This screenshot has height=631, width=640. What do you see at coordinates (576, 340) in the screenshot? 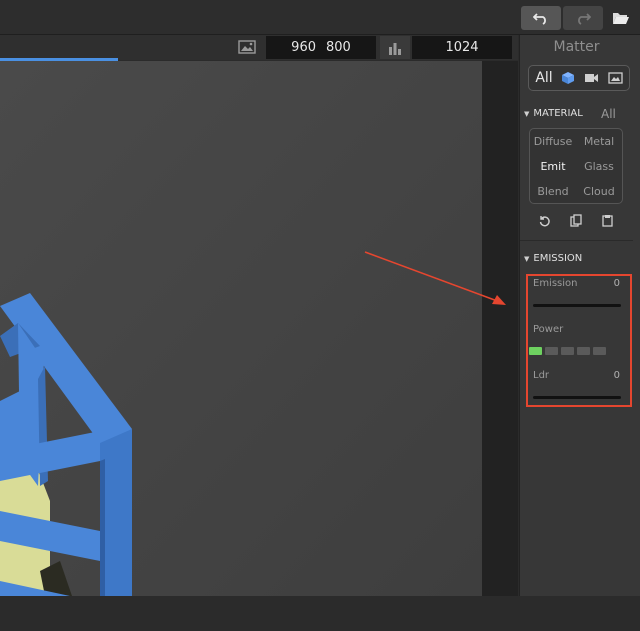
I see `emission-panel: Emission 0 Power Ldr 0` at bounding box center [576, 340].